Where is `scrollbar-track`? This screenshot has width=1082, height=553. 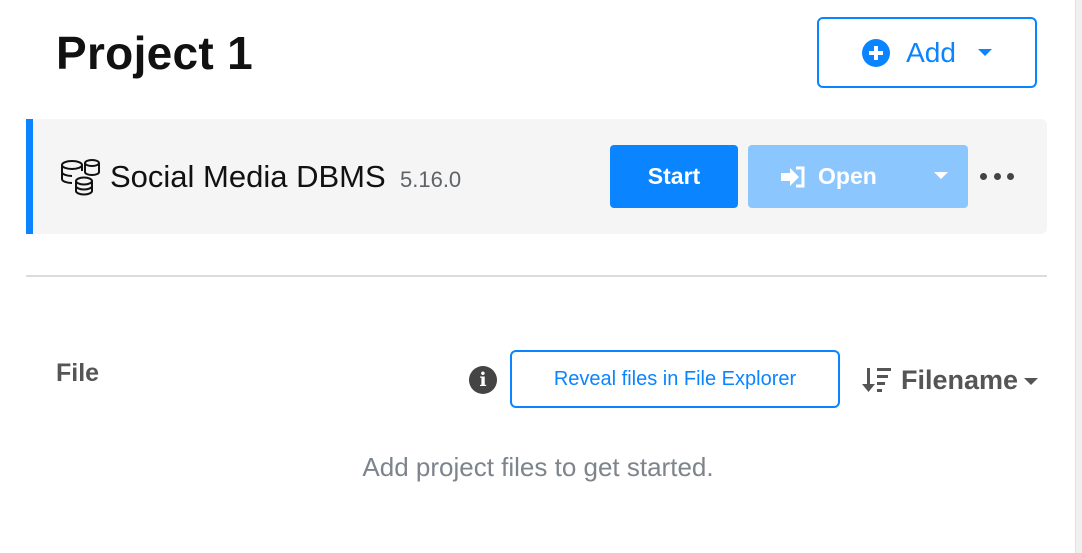 scrollbar-track is located at coordinates (1078, 276).